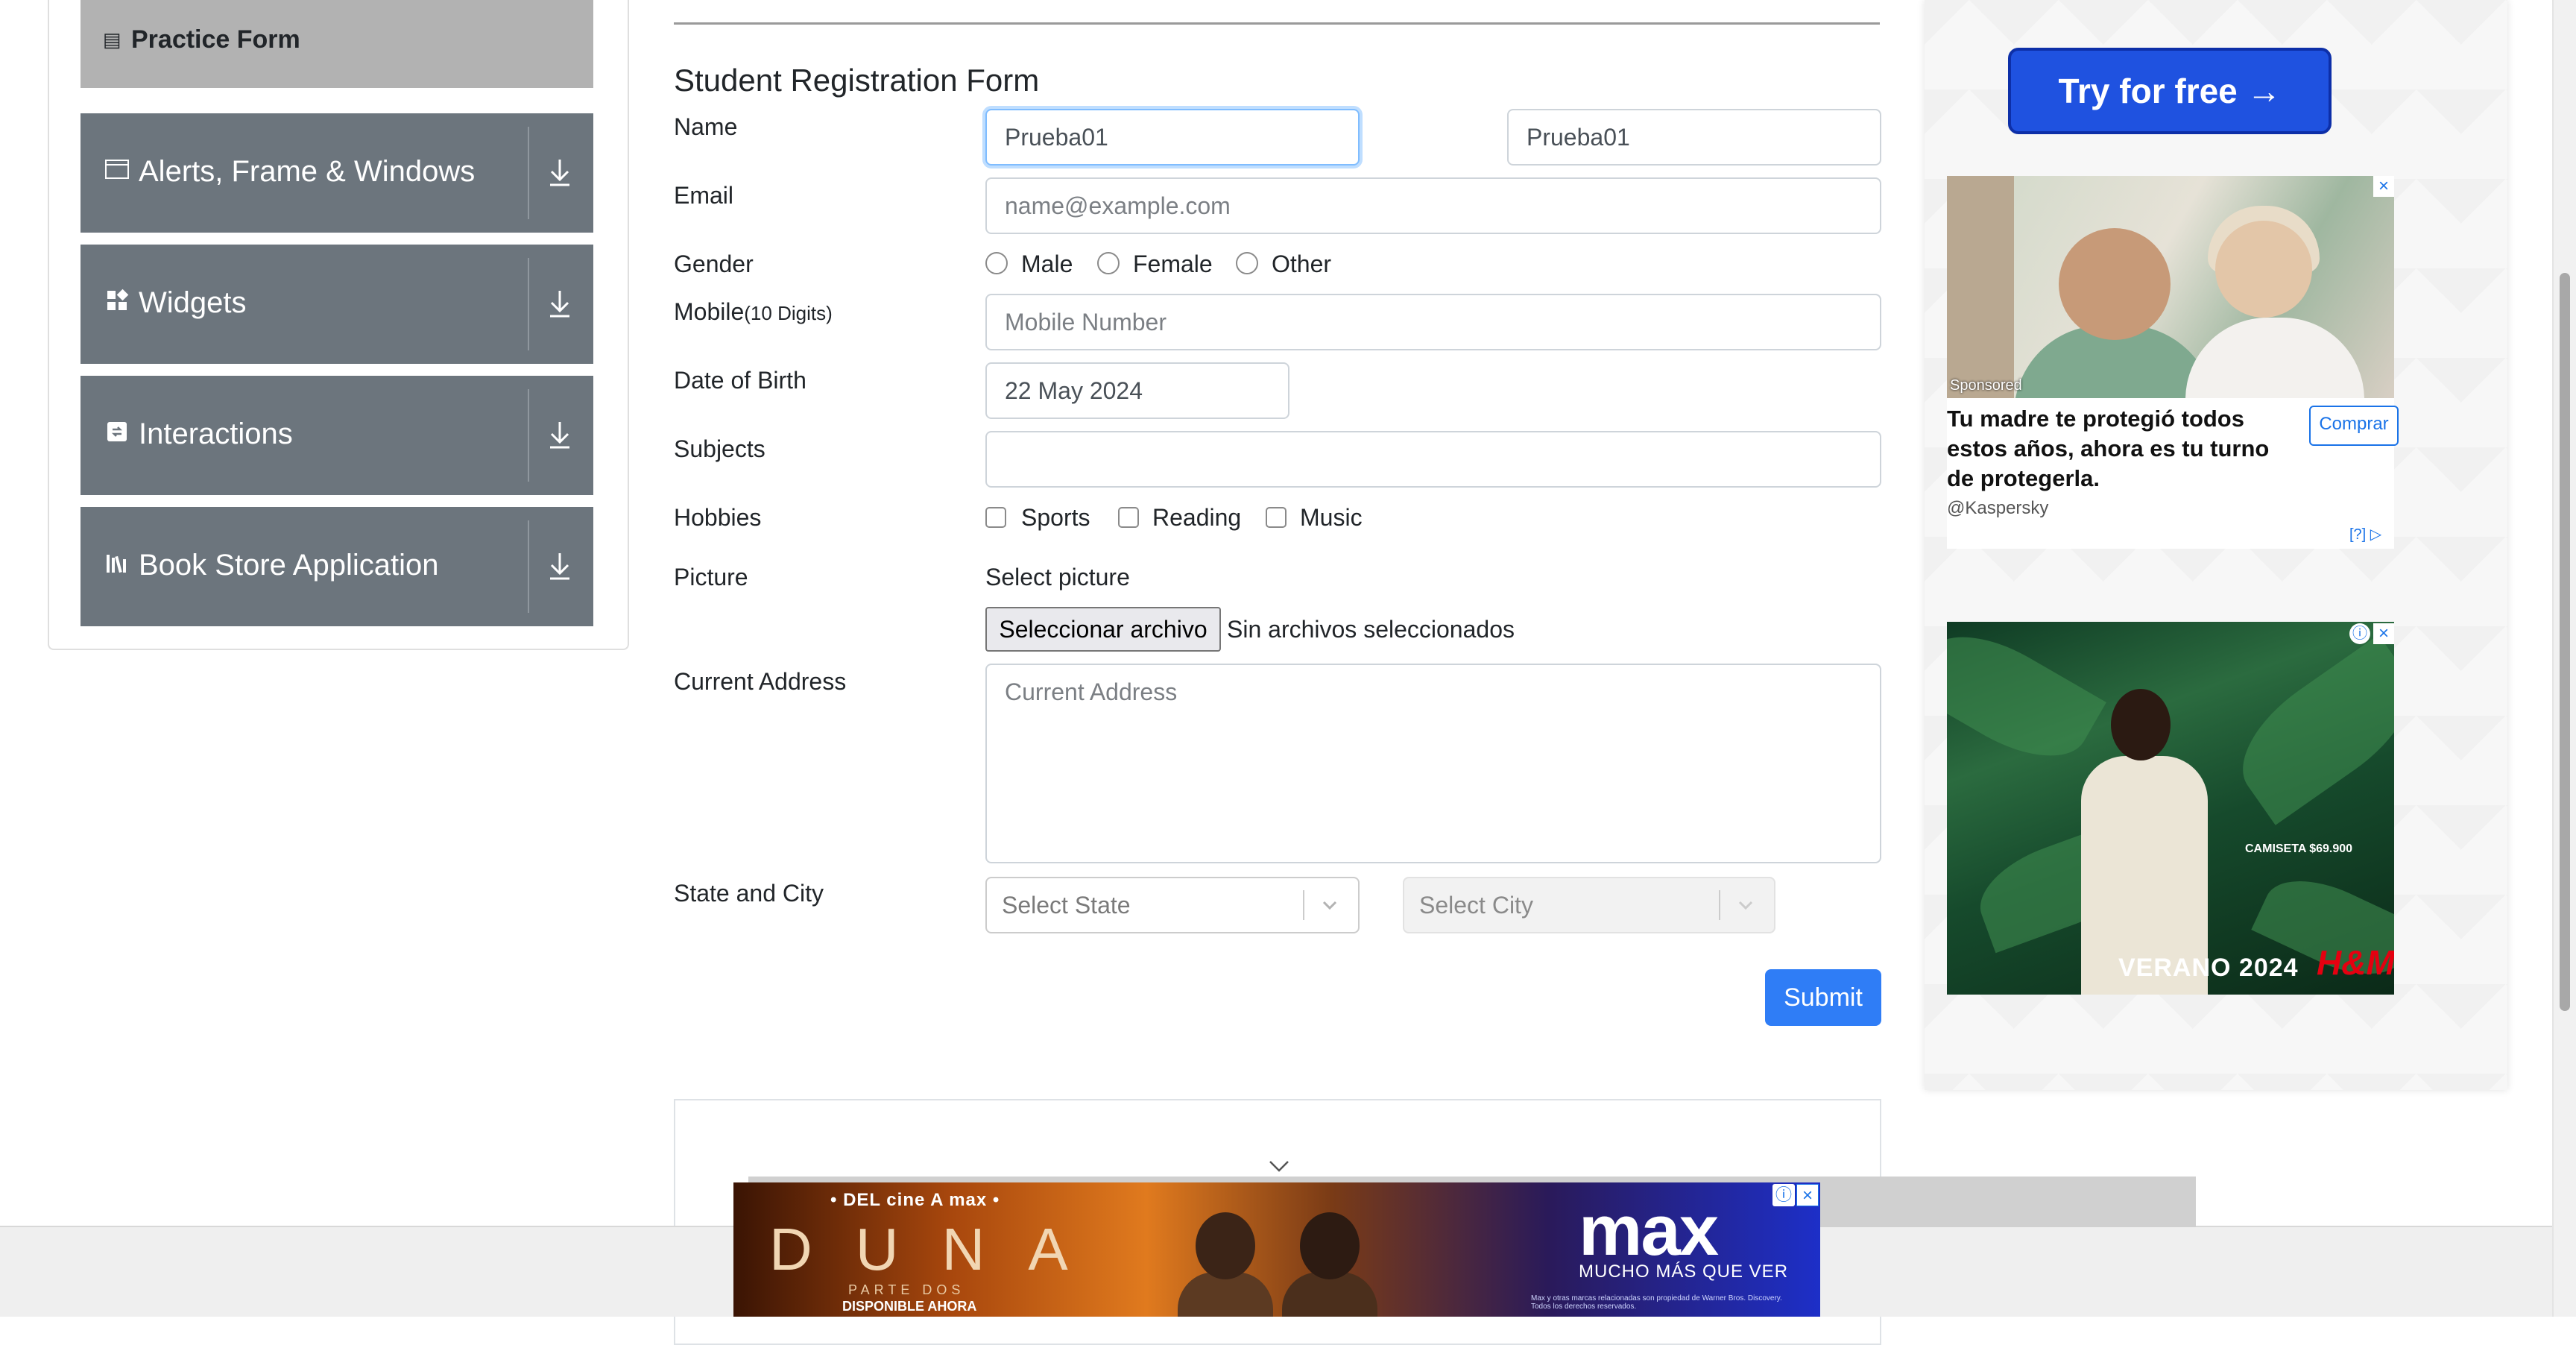 This screenshot has height=1345, width=2576. Describe the element at coordinates (1173, 264) in the screenshot. I see `gender-female-label: Female` at that location.